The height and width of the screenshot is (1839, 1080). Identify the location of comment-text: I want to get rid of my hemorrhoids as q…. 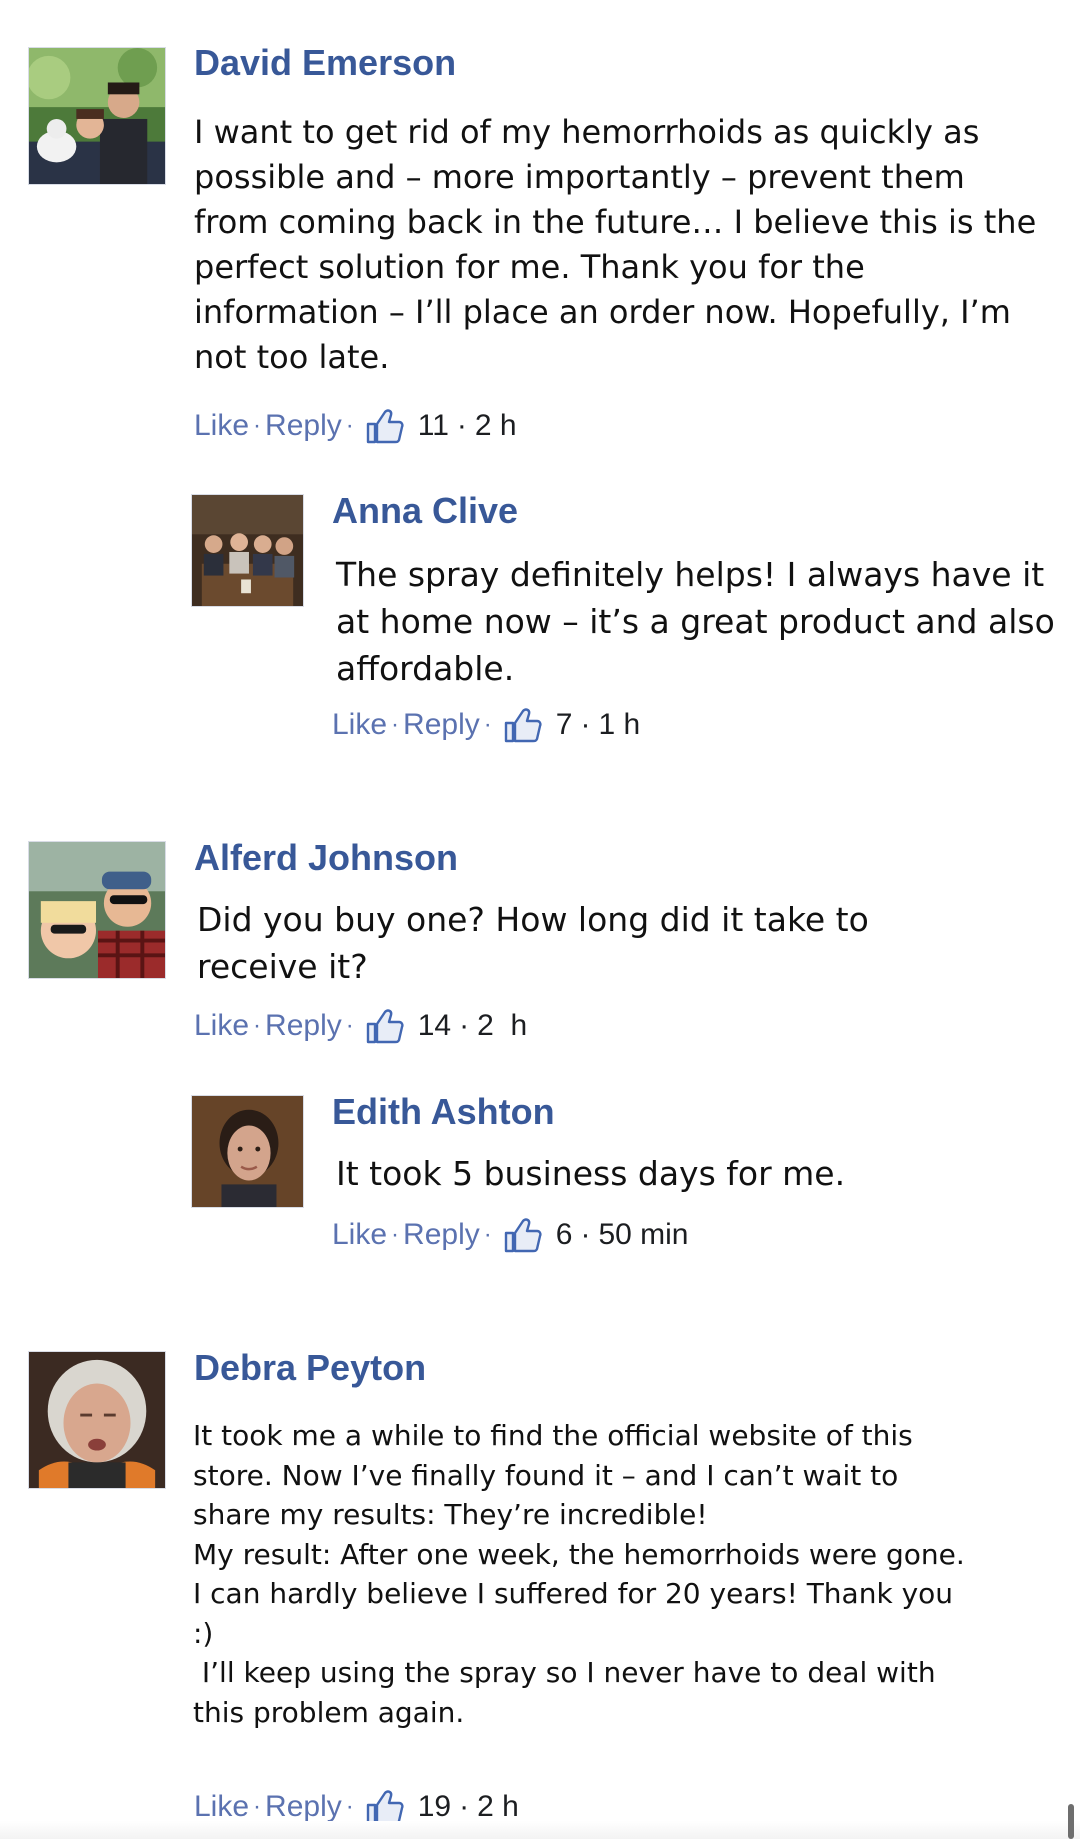
(615, 245).